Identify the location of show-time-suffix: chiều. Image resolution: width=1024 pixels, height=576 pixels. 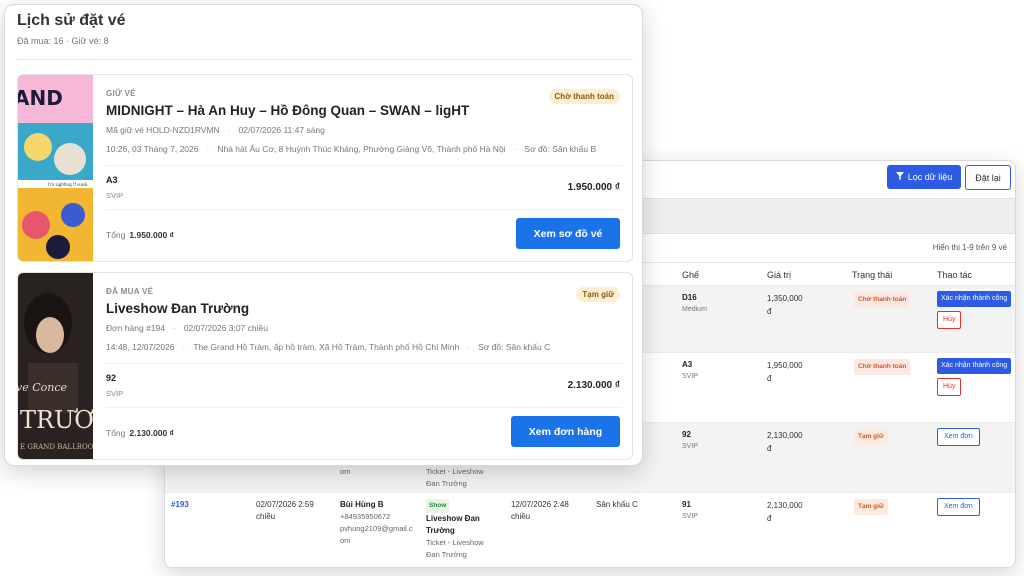
(521, 516).